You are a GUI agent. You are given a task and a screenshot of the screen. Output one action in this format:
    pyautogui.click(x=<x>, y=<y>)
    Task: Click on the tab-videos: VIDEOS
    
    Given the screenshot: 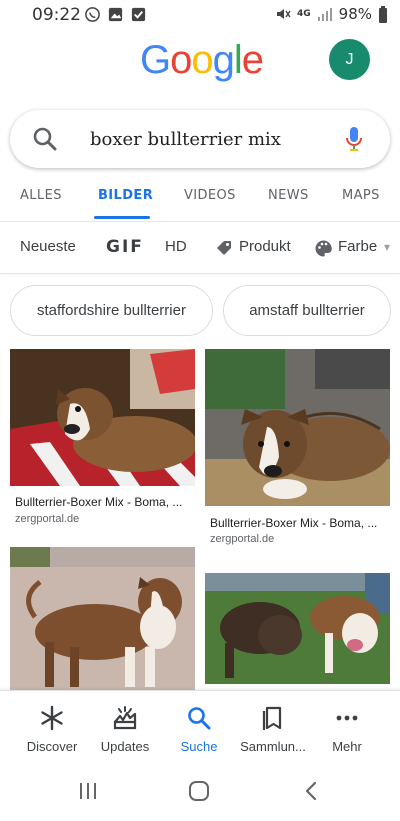 What is the action you would take?
    pyautogui.click(x=210, y=195)
    